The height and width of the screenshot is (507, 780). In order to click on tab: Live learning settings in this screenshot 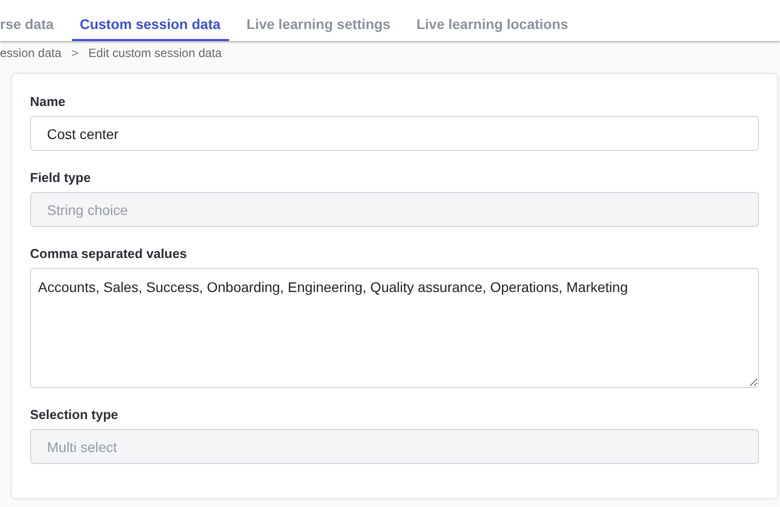, I will do `click(318, 28)`.